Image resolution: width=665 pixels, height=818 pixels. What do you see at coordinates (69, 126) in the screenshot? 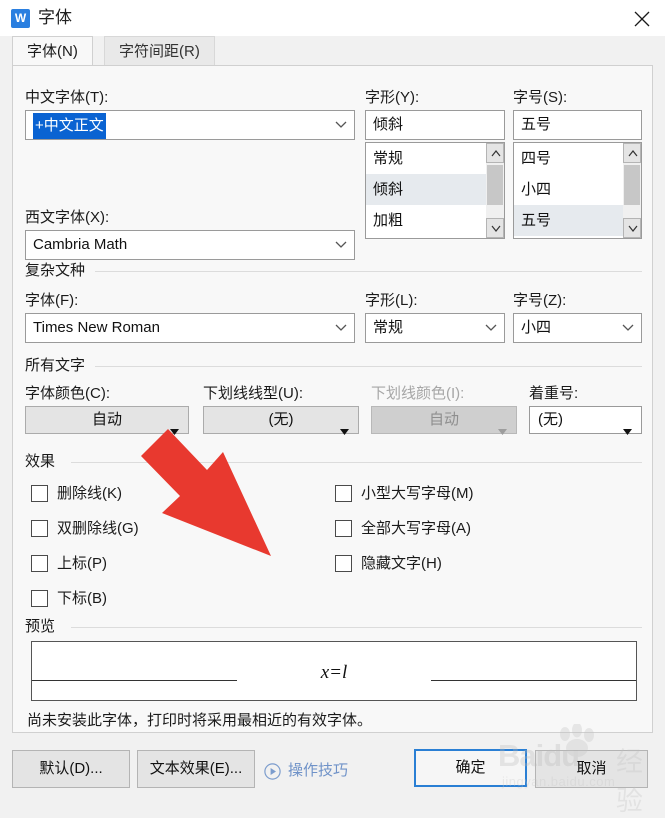
I see `chinese-font-value: +中文正文` at bounding box center [69, 126].